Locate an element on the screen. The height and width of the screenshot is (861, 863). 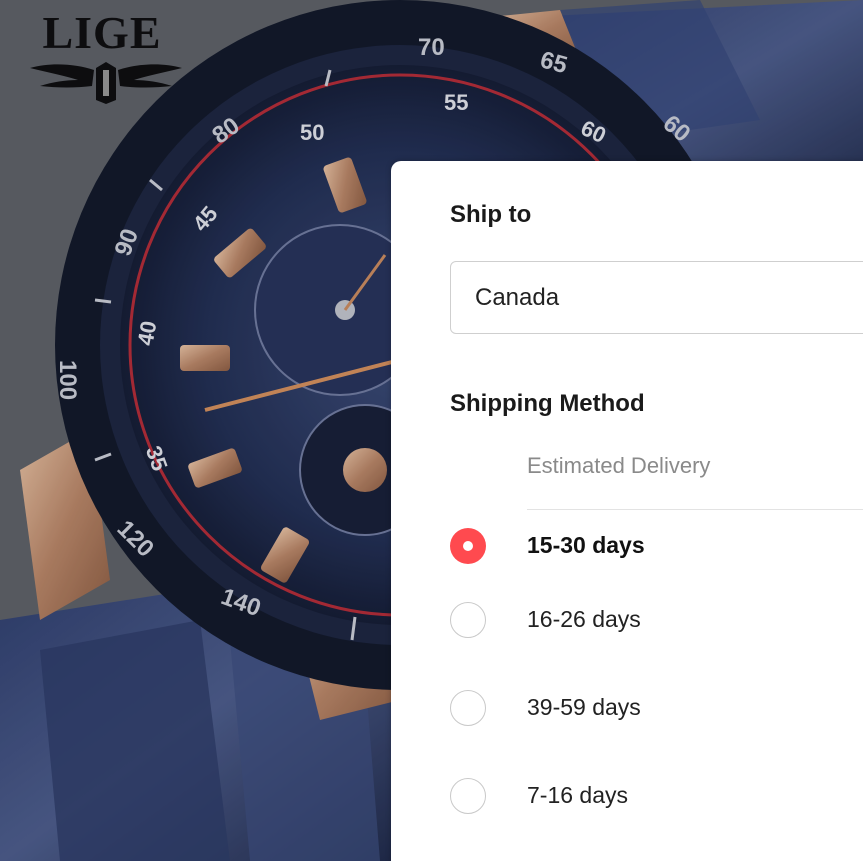
country-select: Canada is located at coordinates (656, 297).